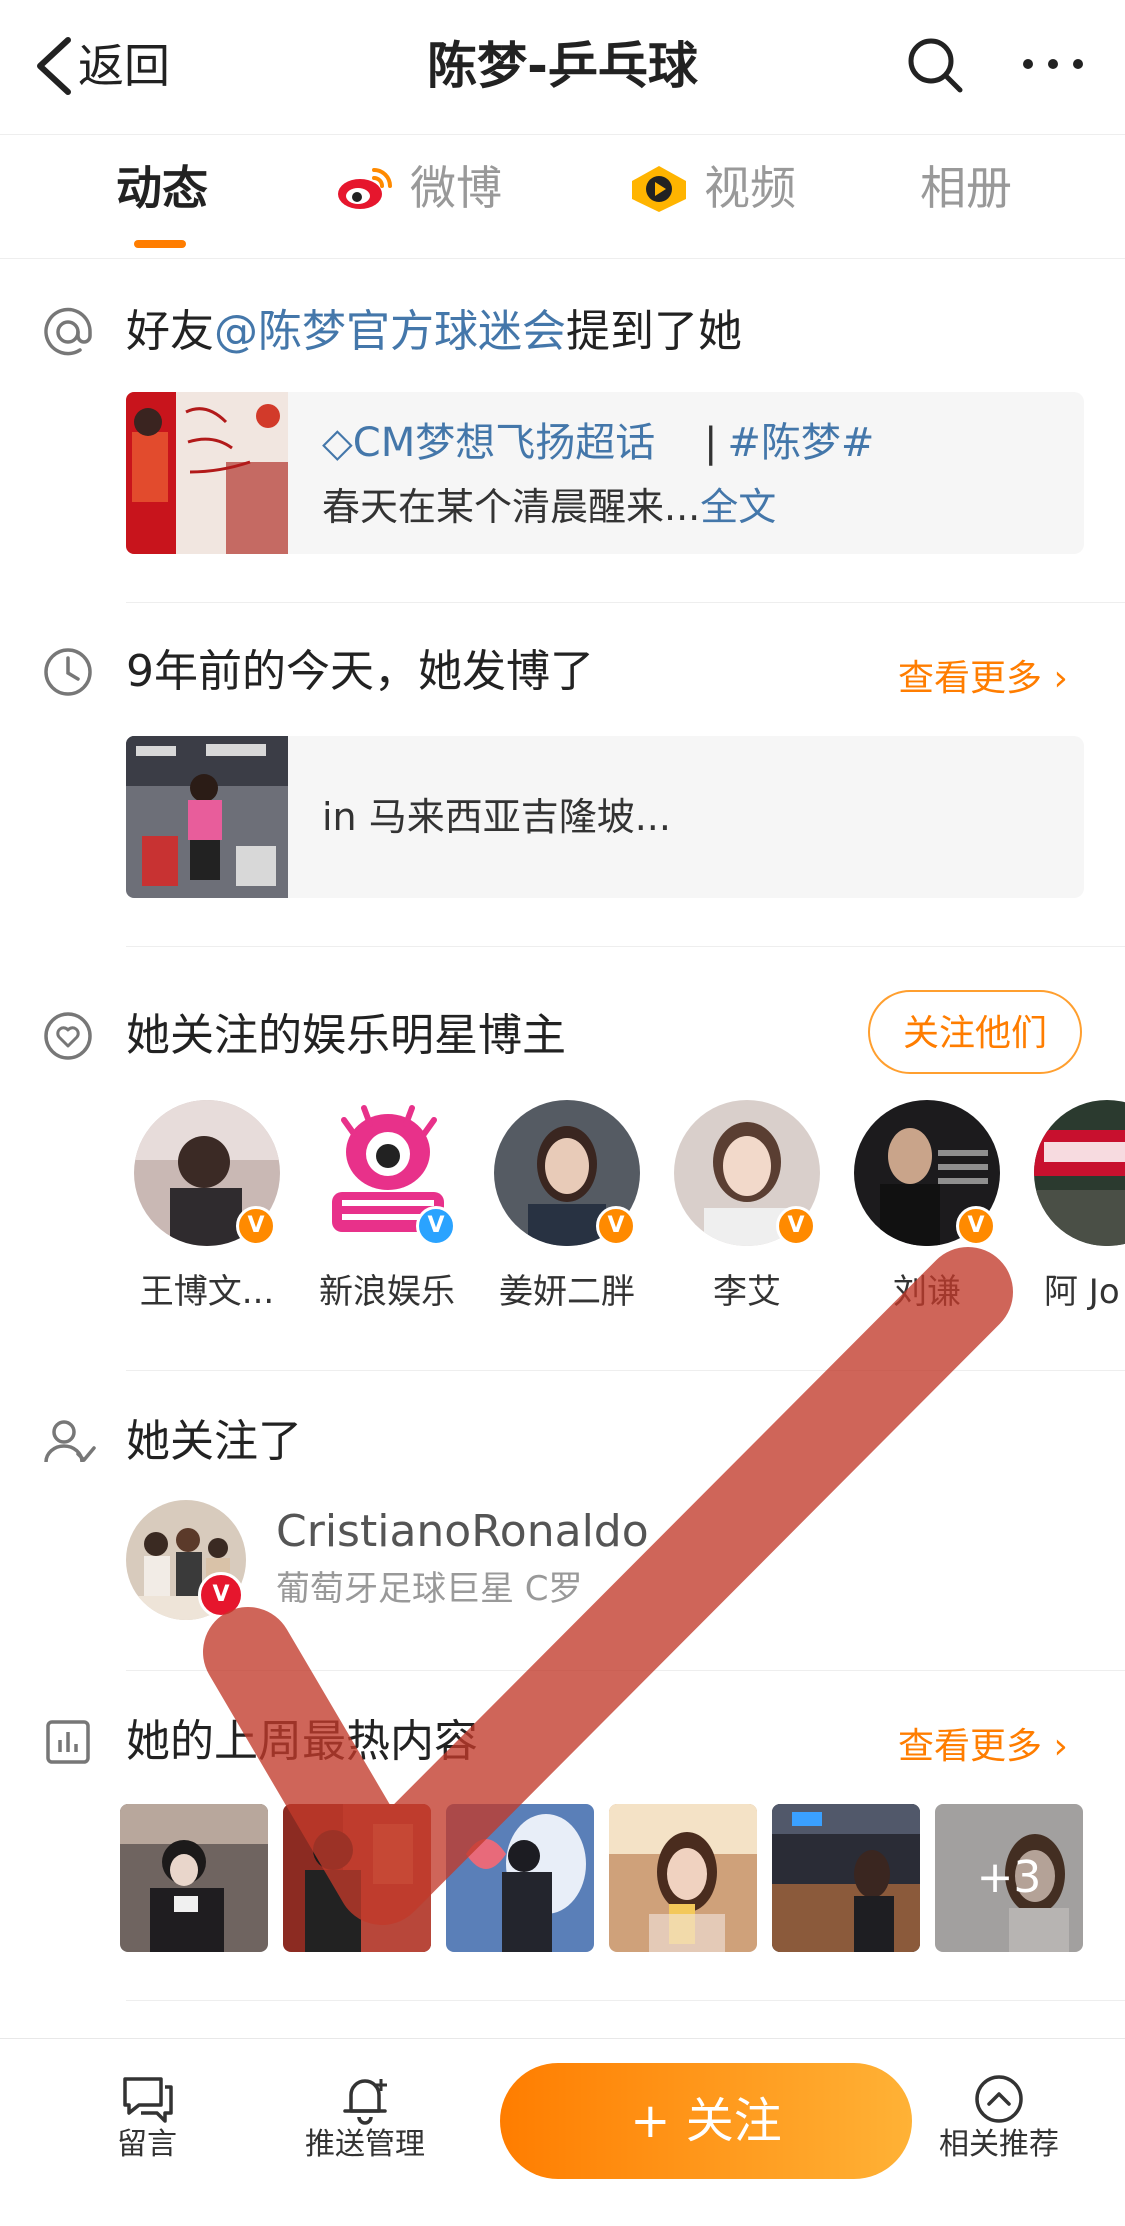  I want to click on tab-album: 相册, so click(966, 188).